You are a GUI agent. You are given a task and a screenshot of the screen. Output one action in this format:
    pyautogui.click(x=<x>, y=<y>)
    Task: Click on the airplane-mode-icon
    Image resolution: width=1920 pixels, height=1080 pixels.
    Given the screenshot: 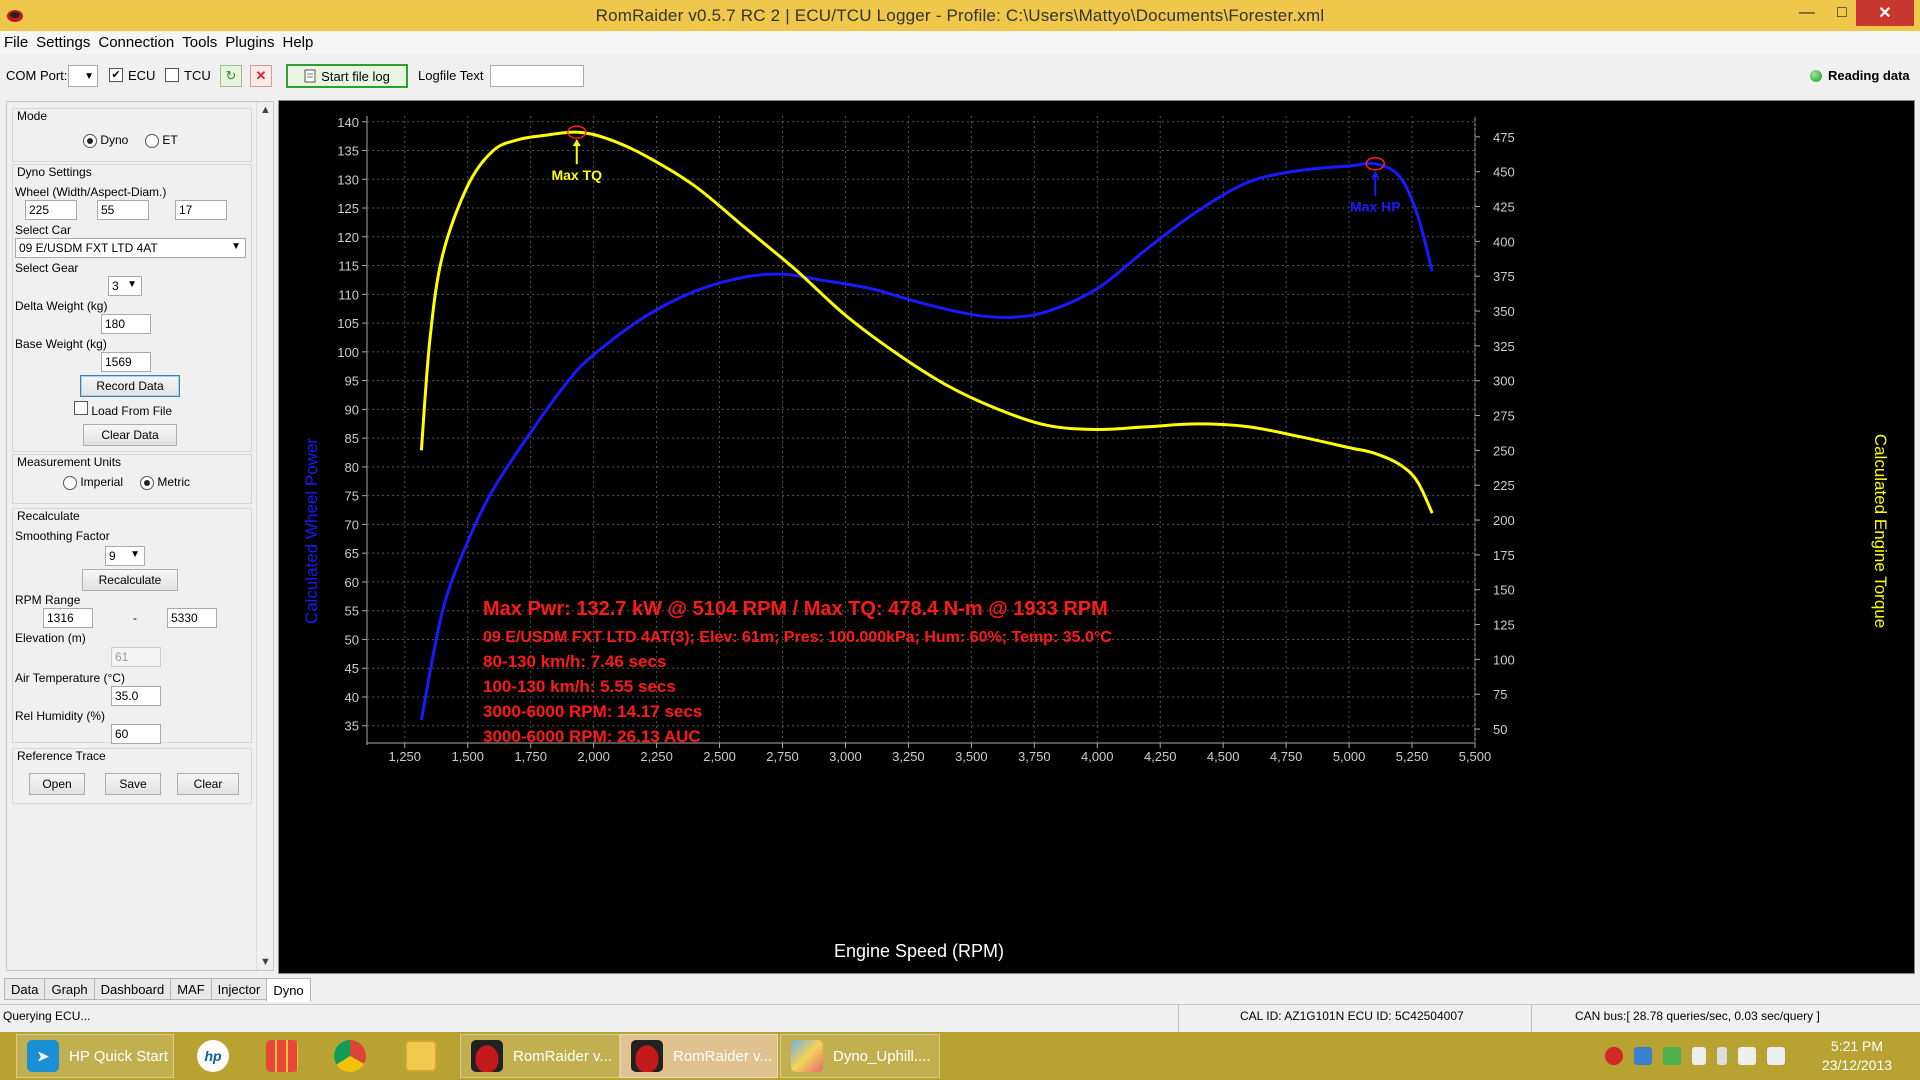 What is the action you would take?
    pyautogui.click(x=1747, y=1056)
    